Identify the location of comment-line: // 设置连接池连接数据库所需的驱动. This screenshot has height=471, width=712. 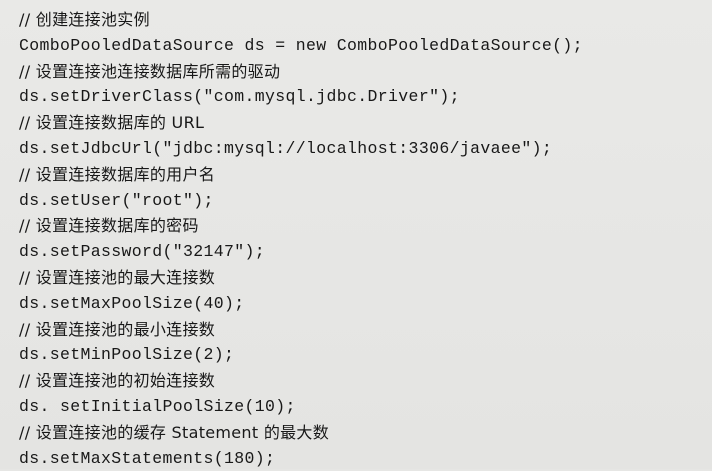
(150, 71).